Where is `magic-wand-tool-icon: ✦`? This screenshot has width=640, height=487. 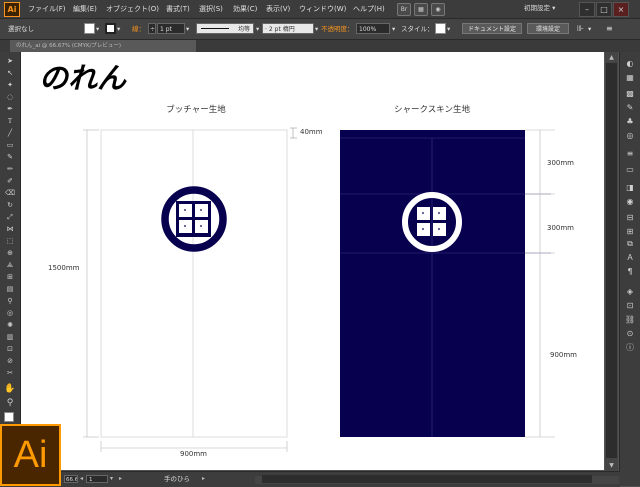
magic-wand-tool-icon: ✦ is located at coordinates (10, 85).